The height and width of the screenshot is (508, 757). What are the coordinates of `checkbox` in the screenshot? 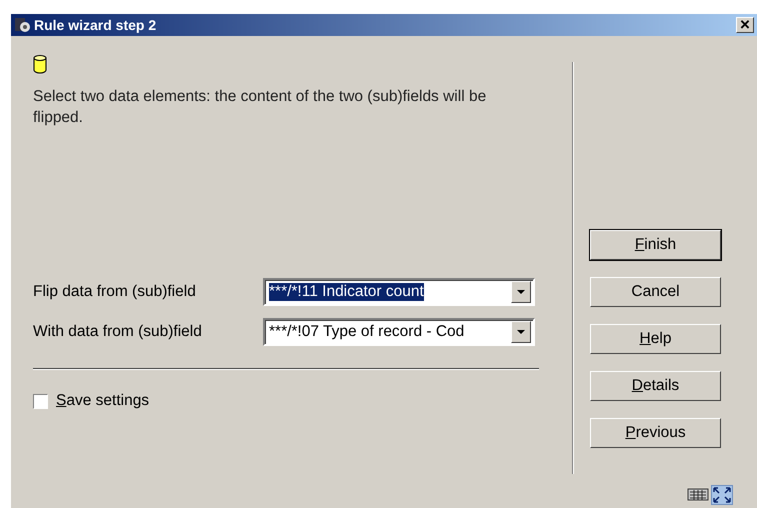 It's located at (40, 401).